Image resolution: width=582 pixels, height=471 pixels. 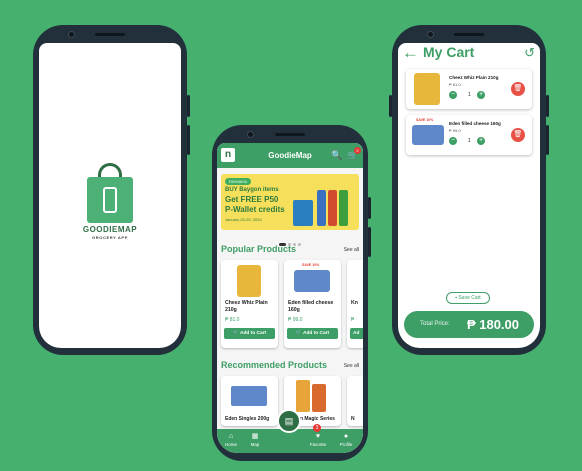 I want to click on cart-title: My Cart, so click(x=449, y=52).